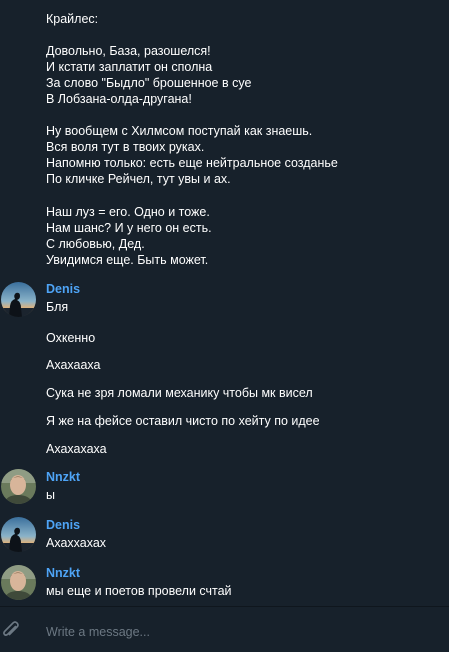 This screenshot has height=652, width=449. What do you see at coordinates (129, 228) in the screenshot?
I see `message-line: Нам шанс? И у него он есть.` at bounding box center [129, 228].